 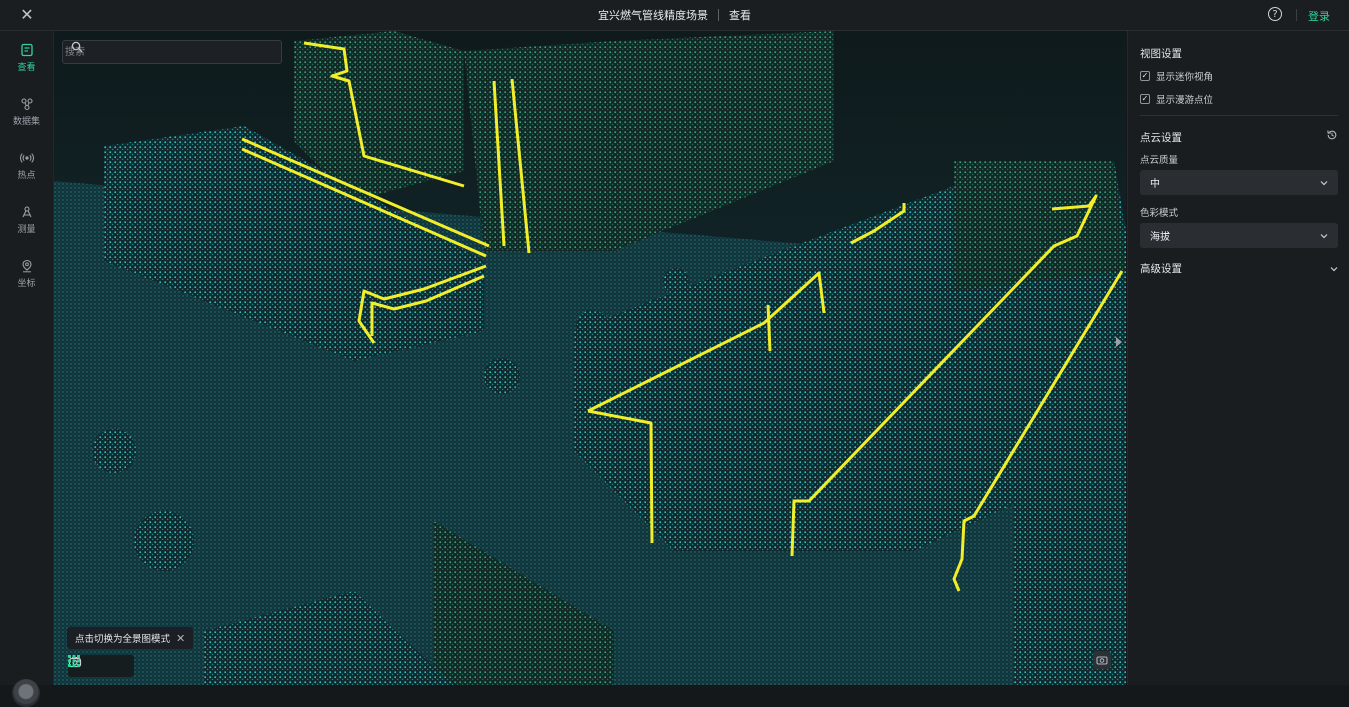 I want to click on left-nav: 查看 数据集 热点 测量 坐标, so click(x=27, y=369).